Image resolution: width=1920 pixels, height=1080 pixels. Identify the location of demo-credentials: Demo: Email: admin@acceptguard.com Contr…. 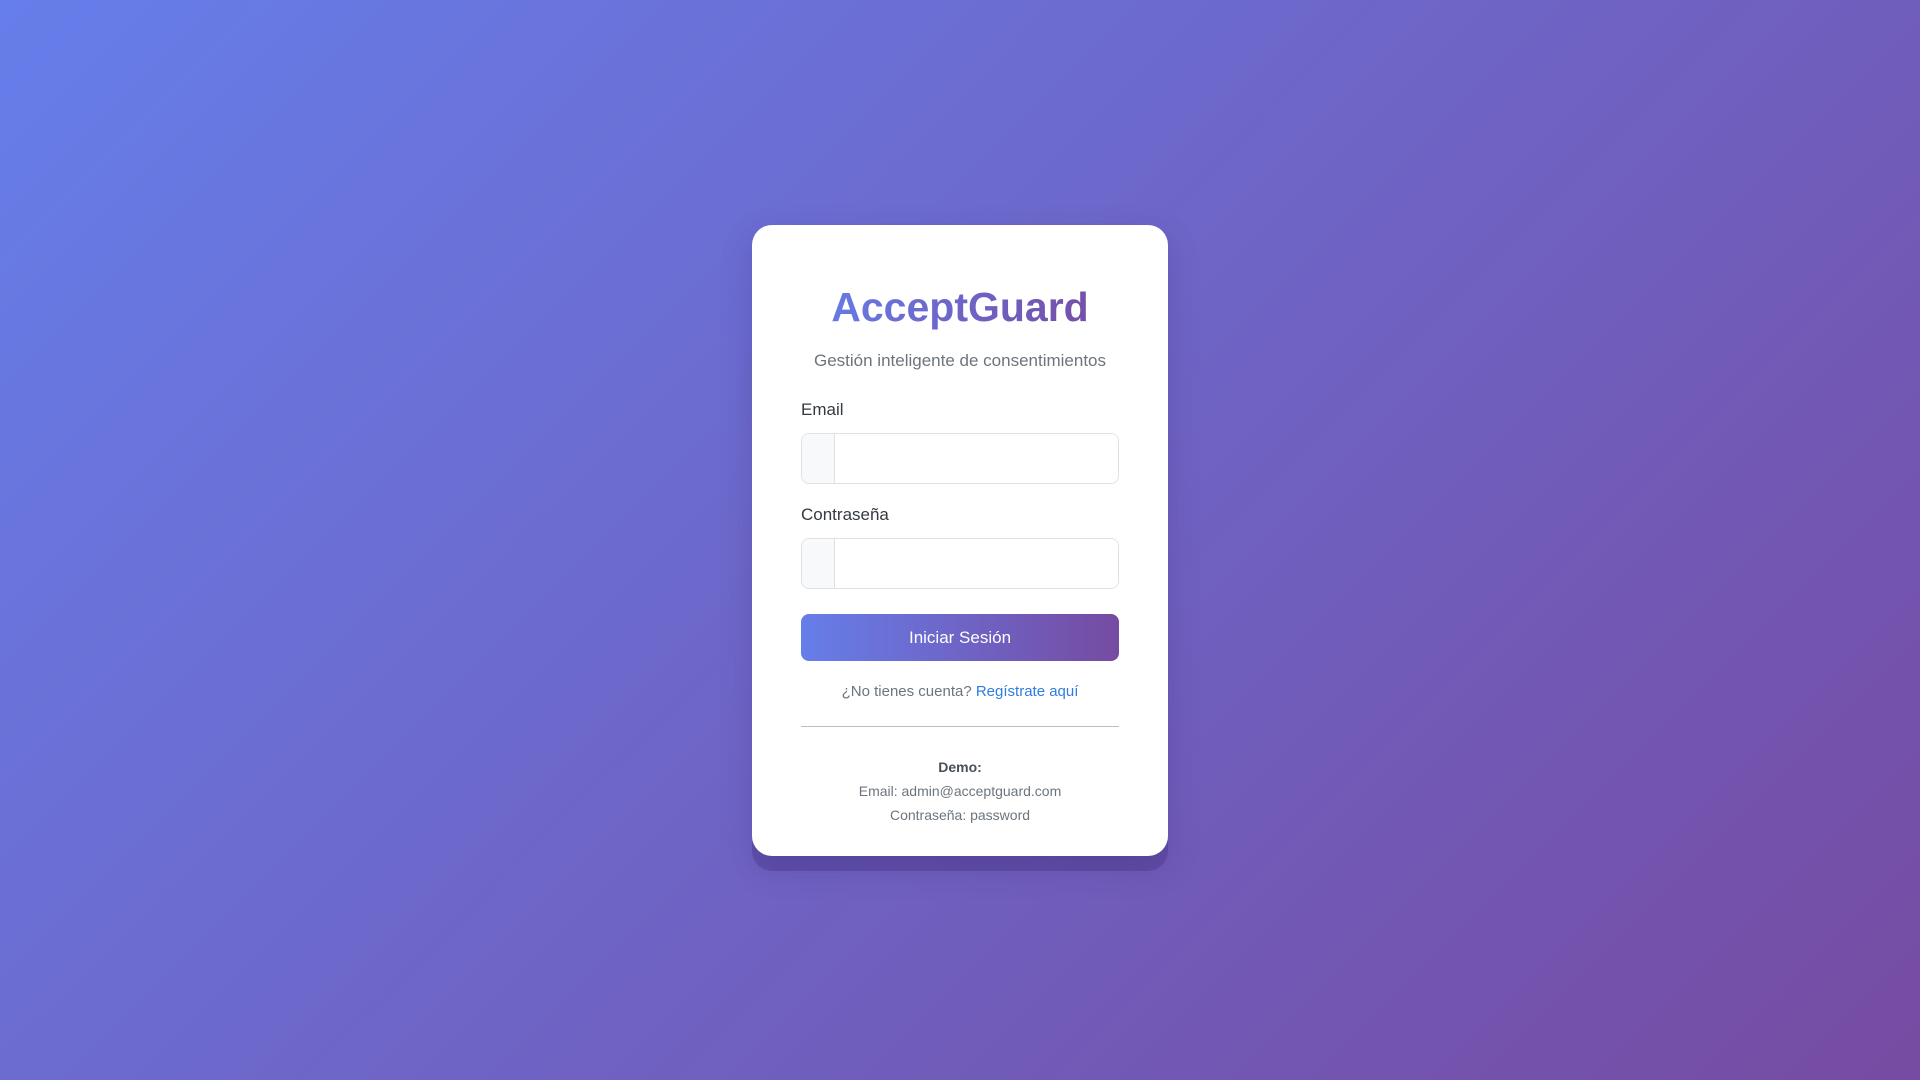
(960, 791).